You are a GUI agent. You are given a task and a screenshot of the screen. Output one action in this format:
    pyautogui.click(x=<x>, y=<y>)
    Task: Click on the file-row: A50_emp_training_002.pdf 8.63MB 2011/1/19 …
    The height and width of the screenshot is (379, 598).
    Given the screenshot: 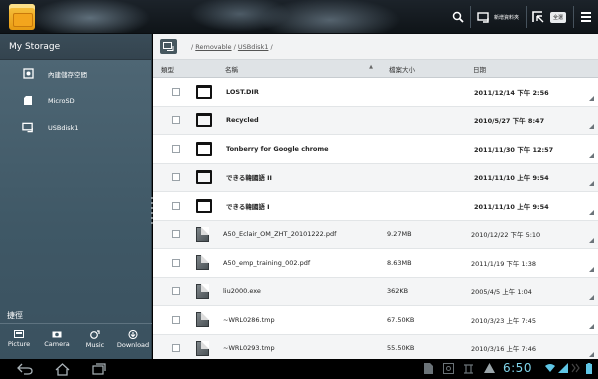 What is the action you would take?
    pyautogui.click(x=375, y=263)
    